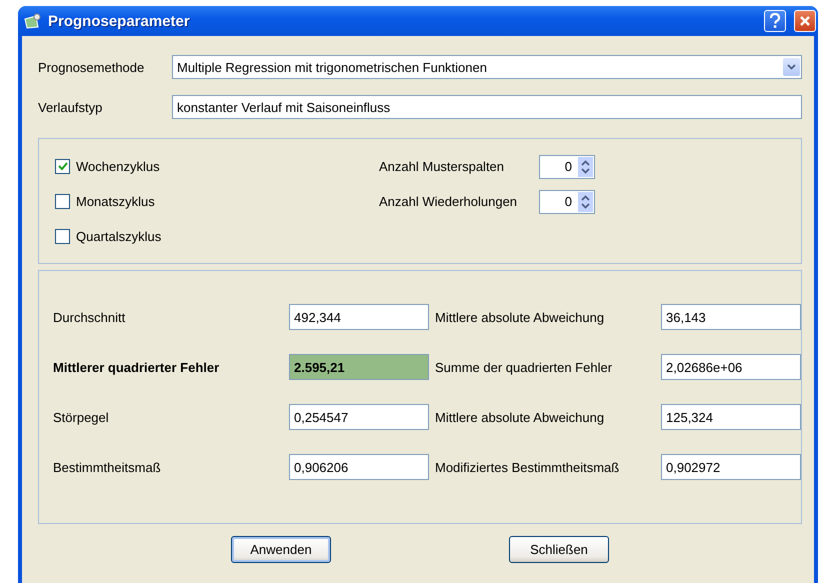 The image size is (827, 583). Describe the element at coordinates (487, 67) in the screenshot. I see `method-dropdown: Multiple Regression mit trigonometrischen Funktionen` at that location.